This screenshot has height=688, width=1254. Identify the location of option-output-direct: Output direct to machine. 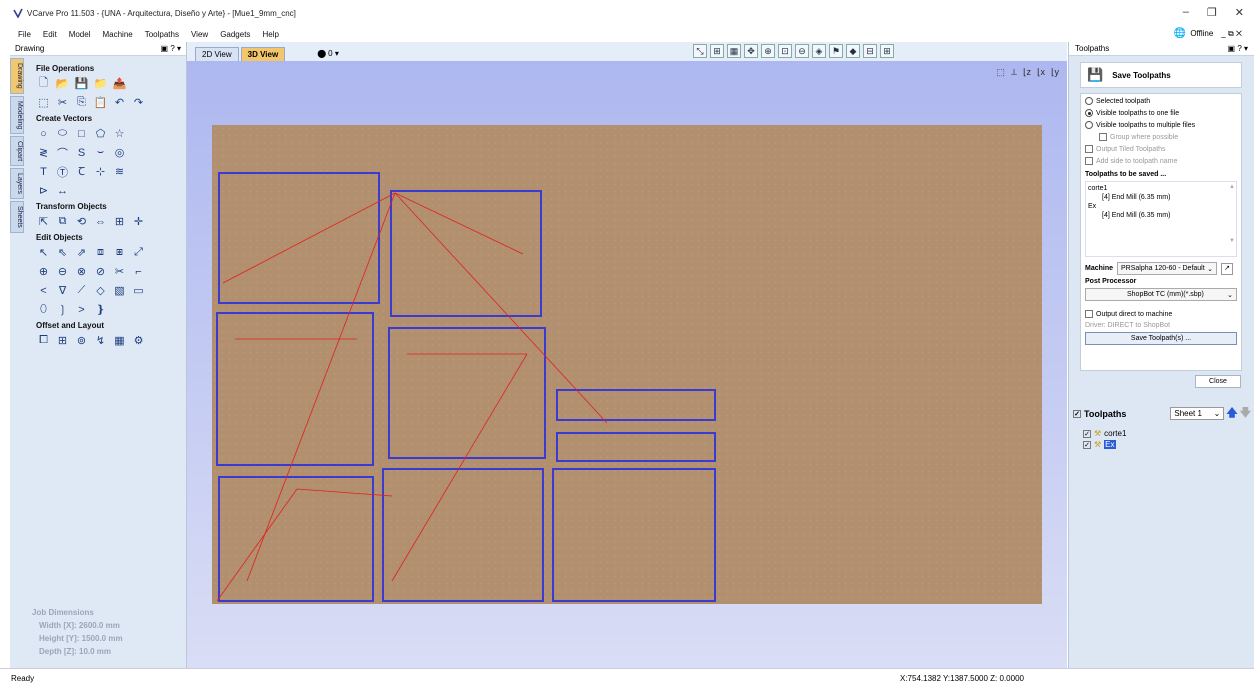
(1161, 314).